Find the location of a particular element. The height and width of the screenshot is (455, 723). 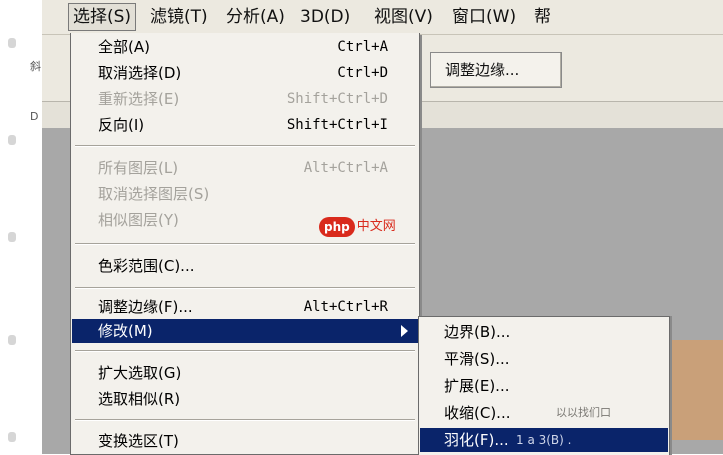

menu-item-all: 全部(A) Ctrl+A is located at coordinates (245, 47).